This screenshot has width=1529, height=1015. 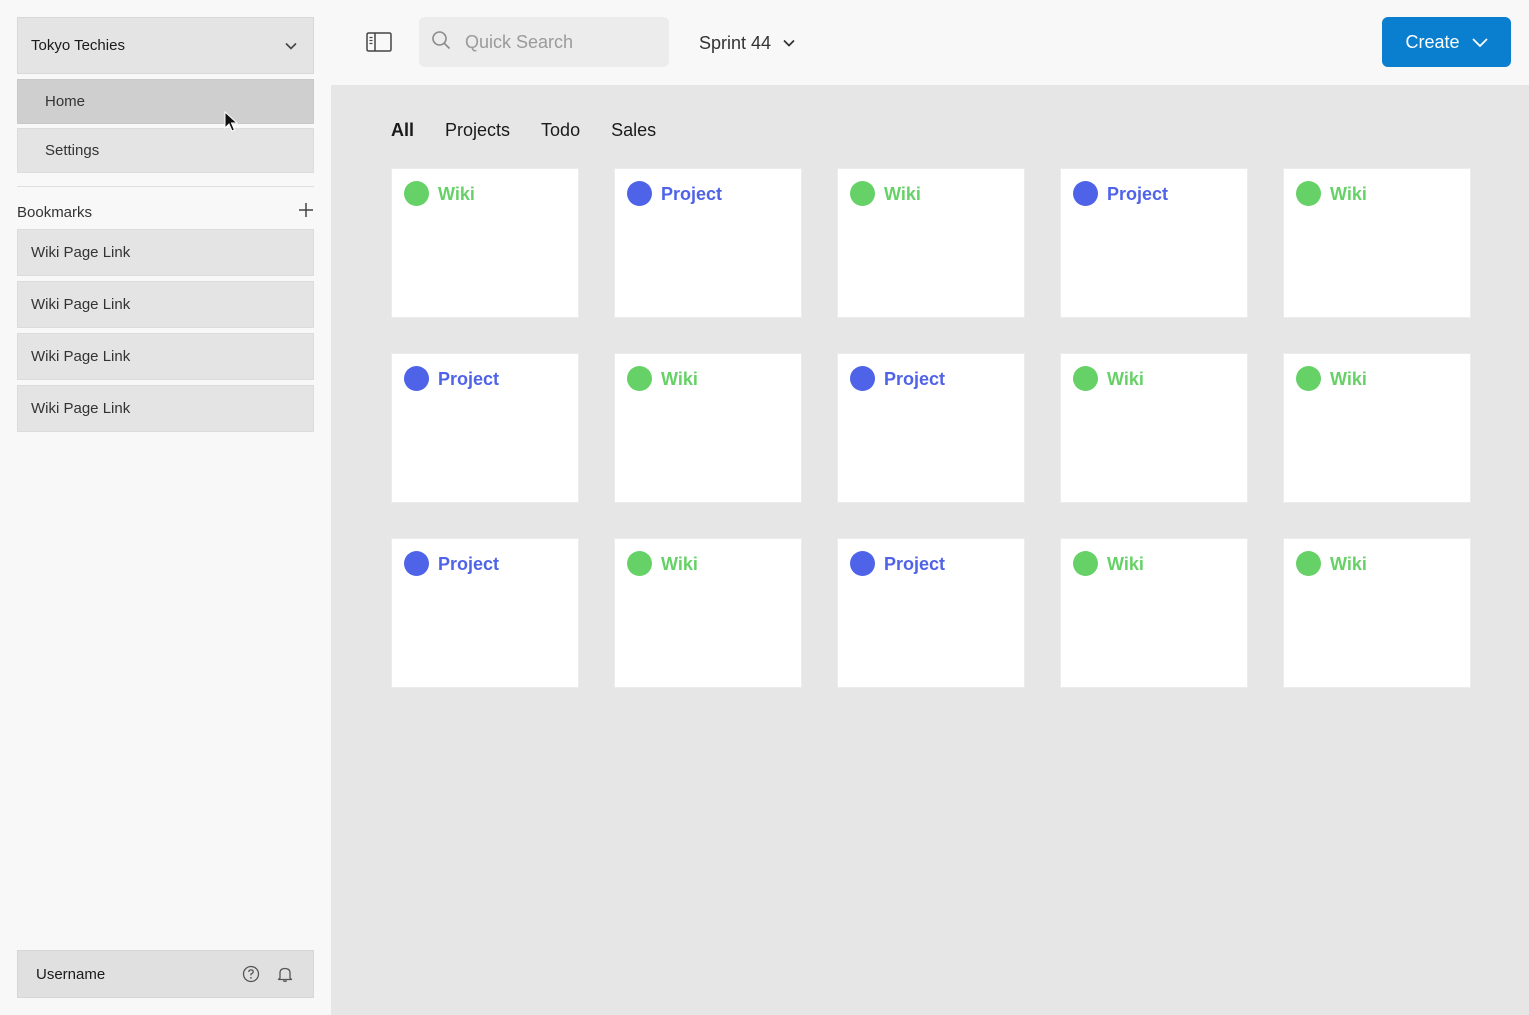 I want to click on search-box, so click(x=544, y=42).